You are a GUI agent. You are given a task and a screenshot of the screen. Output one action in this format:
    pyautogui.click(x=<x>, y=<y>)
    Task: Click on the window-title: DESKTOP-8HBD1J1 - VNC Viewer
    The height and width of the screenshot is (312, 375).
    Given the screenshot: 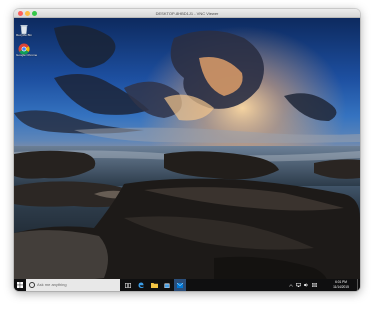 What is the action you would take?
    pyautogui.click(x=187, y=13)
    